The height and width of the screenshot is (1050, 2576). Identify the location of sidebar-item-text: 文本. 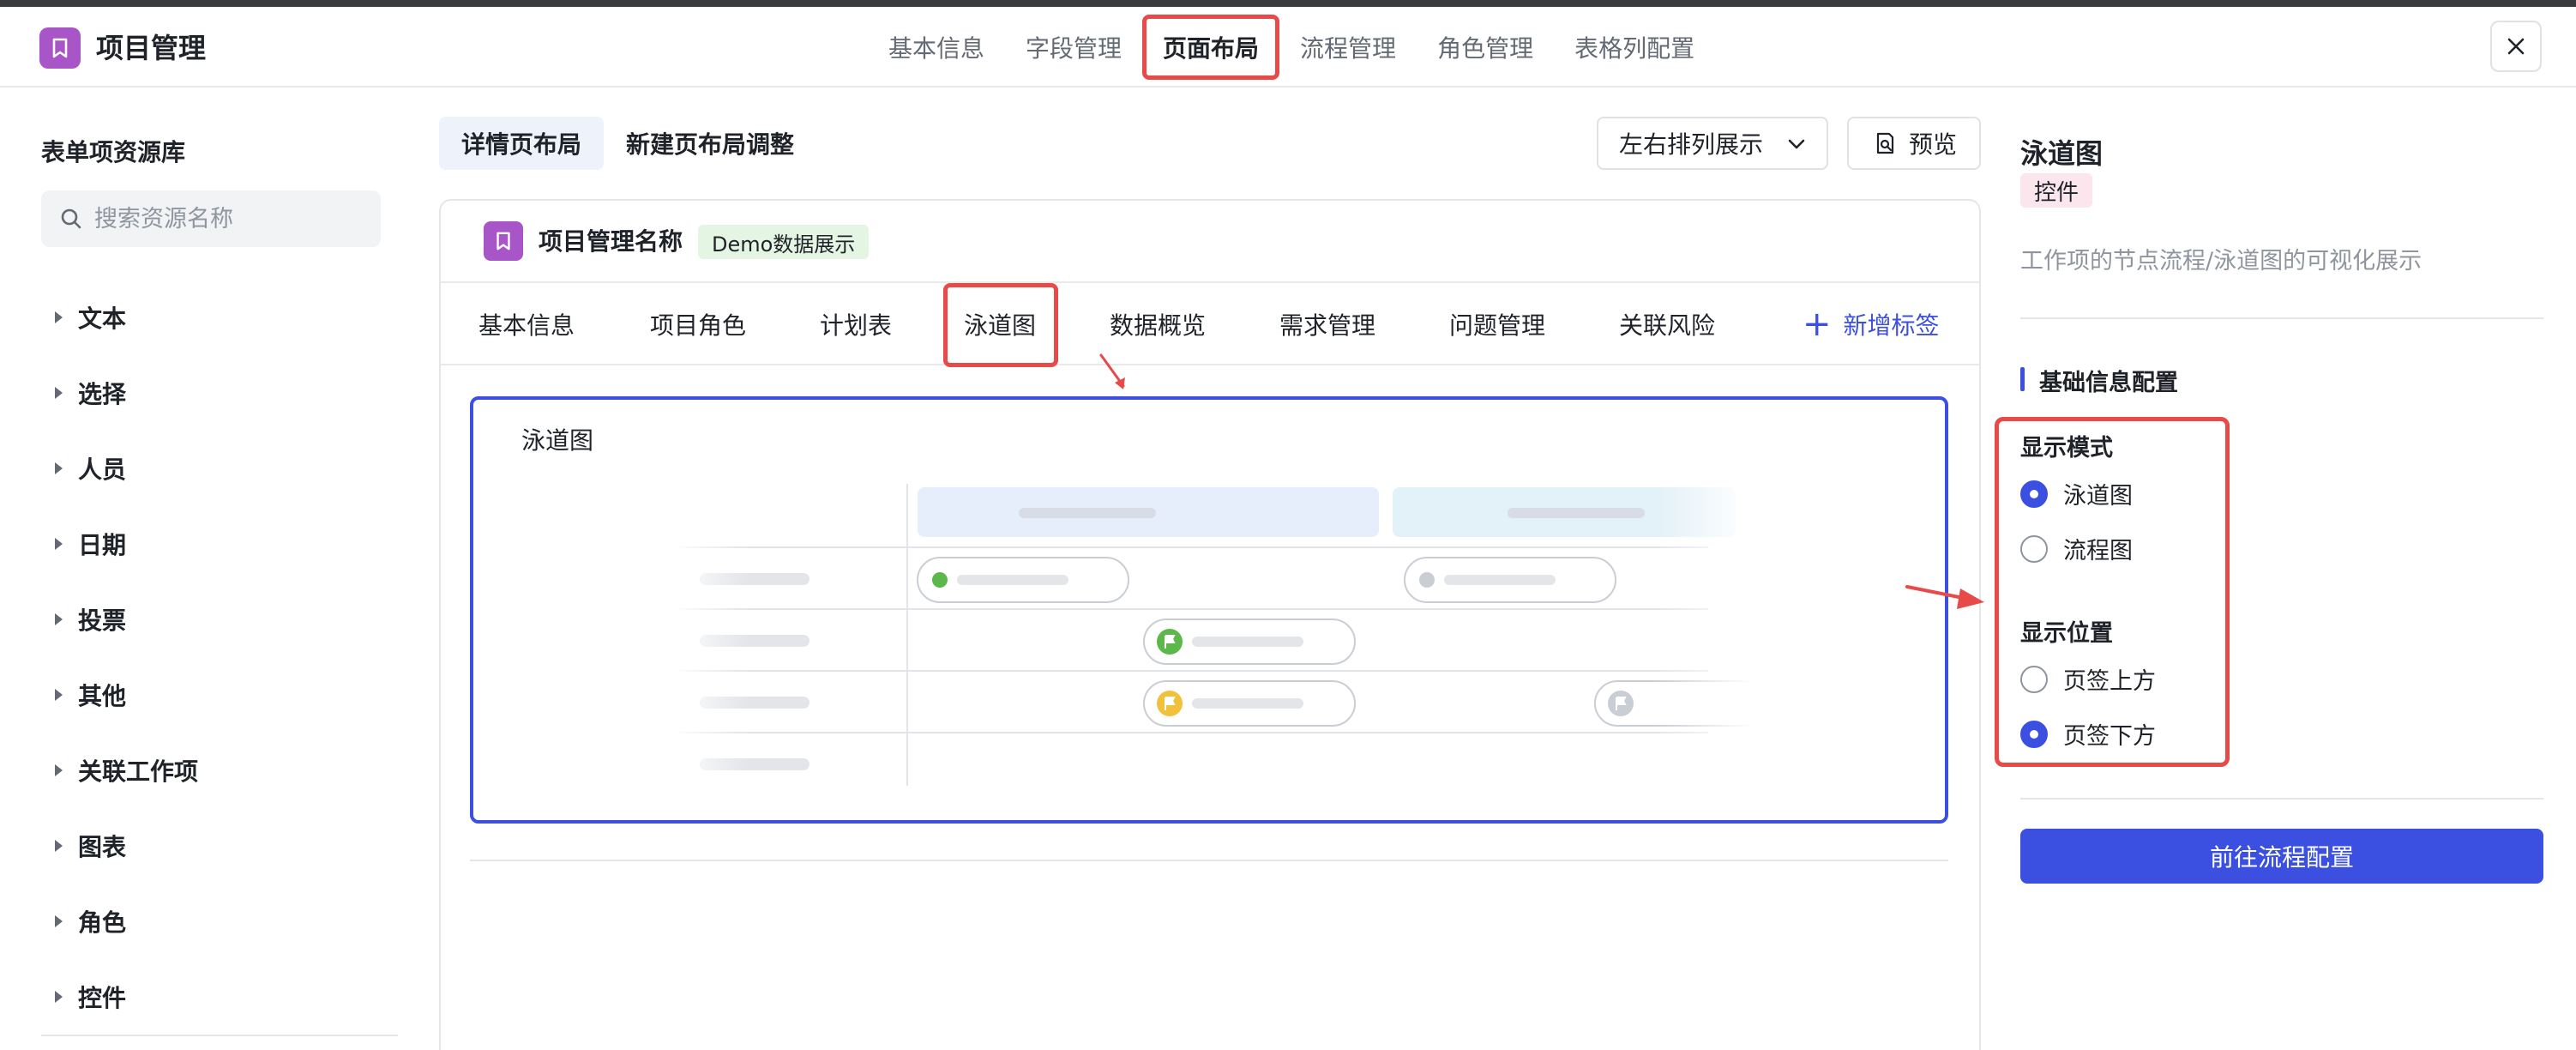
(126, 317).